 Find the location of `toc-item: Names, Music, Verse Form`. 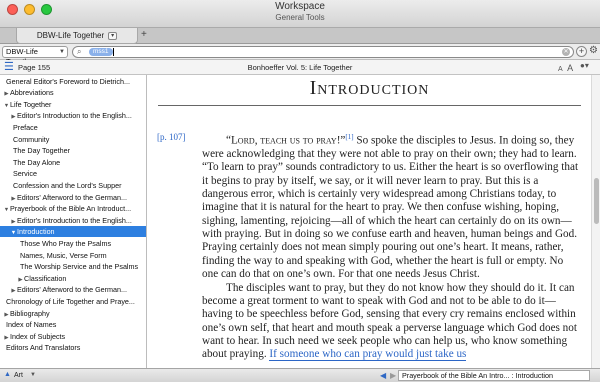

toc-item: Names, Music, Verse Form is located at coordinates (73, 255).